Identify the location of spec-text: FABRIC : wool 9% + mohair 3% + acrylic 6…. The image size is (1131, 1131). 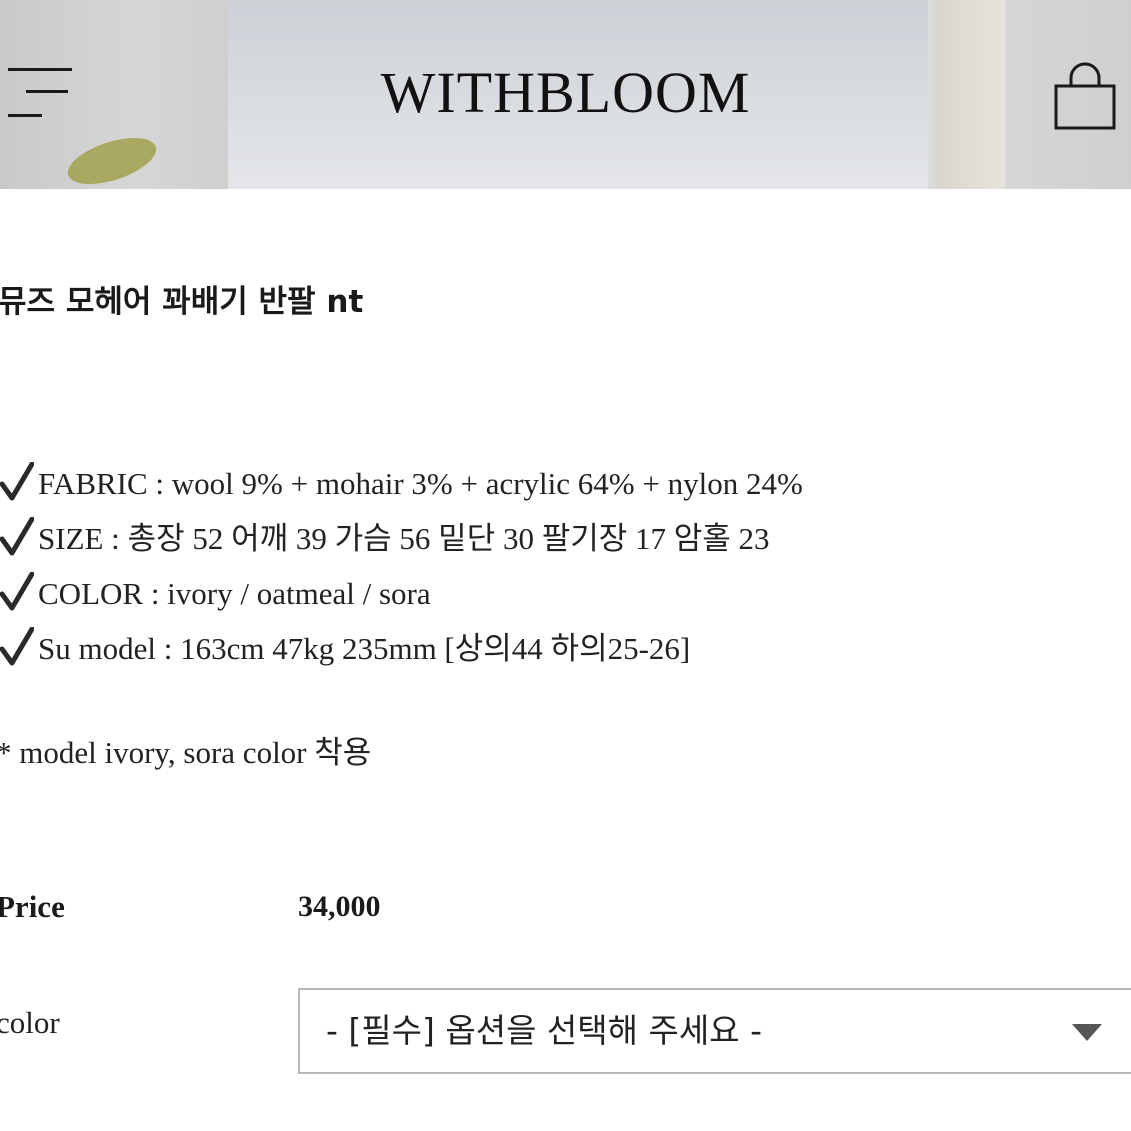
(420, 483).